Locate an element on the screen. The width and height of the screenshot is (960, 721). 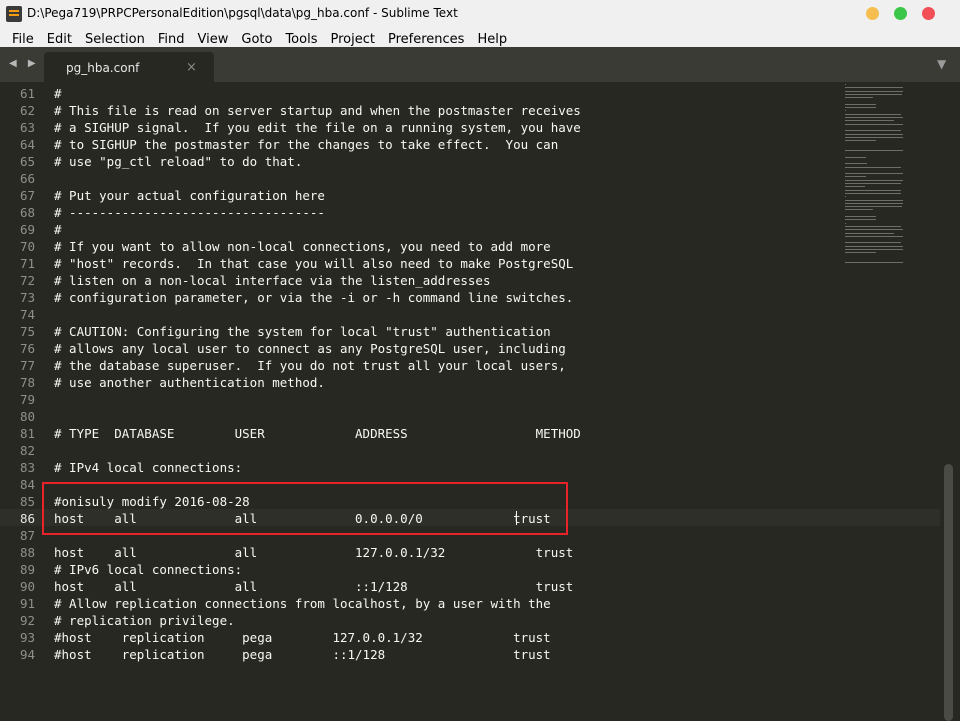
code-line: 90 host all all ::1/128 trust is located at coordinates (420, 586).